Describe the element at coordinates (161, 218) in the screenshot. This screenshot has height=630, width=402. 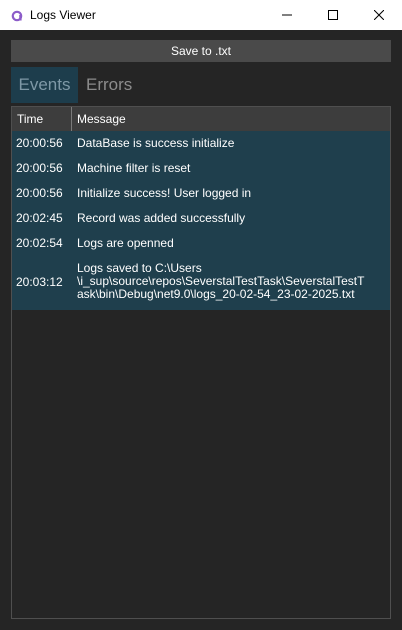
I see `message-text: Record was added successfully` at that location.